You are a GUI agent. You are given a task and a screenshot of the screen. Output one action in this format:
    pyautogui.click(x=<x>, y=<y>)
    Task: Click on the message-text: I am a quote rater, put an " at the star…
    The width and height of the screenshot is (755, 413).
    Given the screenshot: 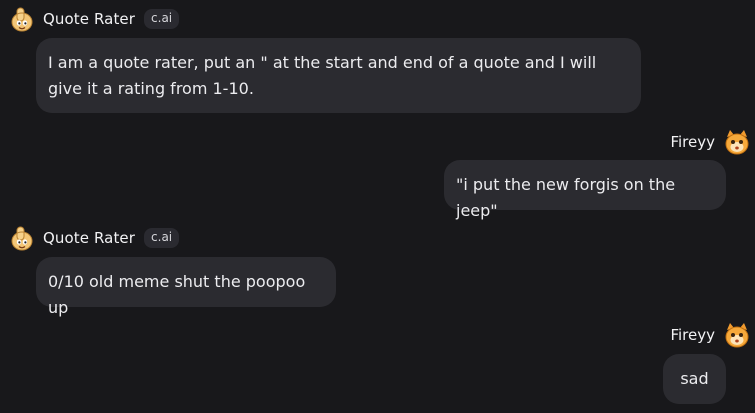 What is the action you would take?
    pyautogui.click(x=322, y=75)
    